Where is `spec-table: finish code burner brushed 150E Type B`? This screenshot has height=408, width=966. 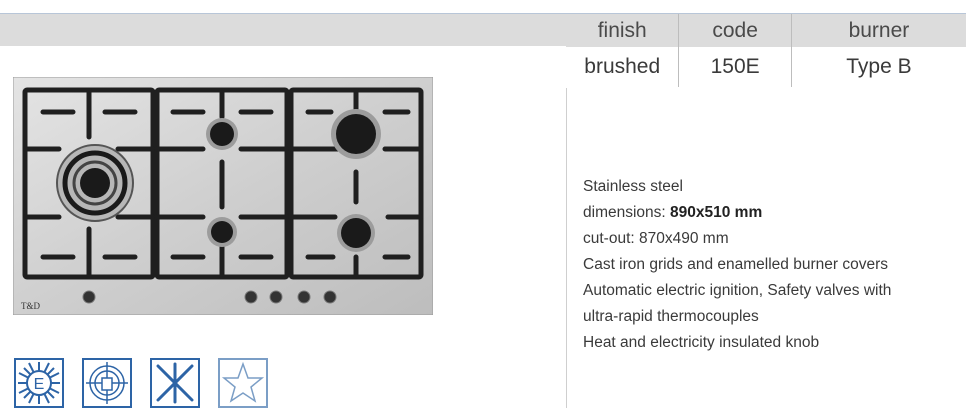
spec-table: finish code burner brushed 150E Type B is located at coordinates (766, 50).